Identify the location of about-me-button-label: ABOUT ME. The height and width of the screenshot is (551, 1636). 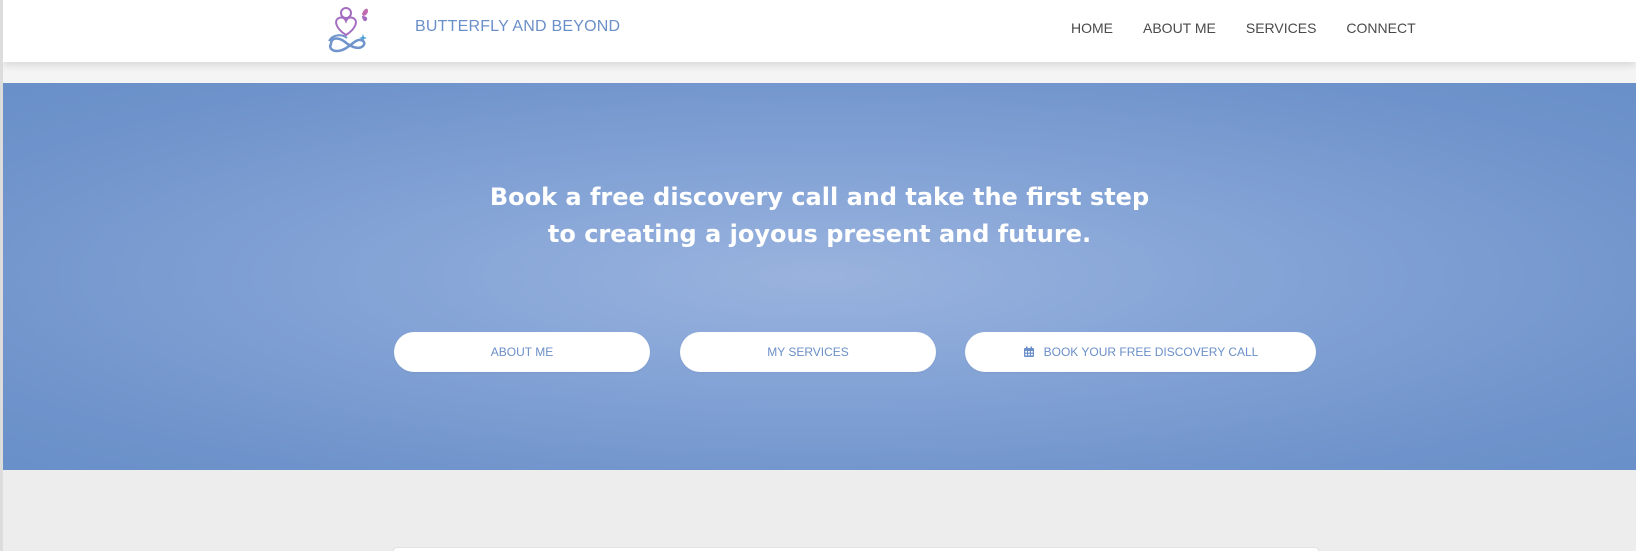
(522, 352).